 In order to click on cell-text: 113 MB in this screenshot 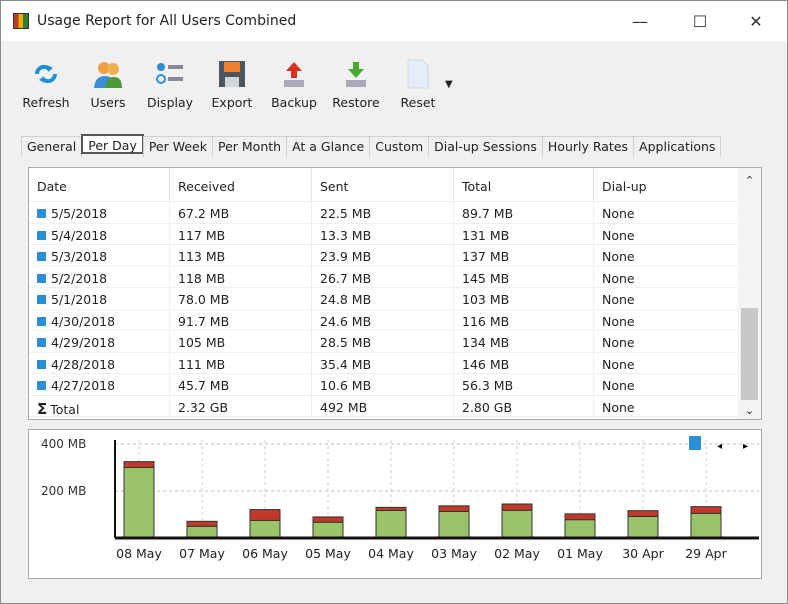, I will do `click(202, 256)`.